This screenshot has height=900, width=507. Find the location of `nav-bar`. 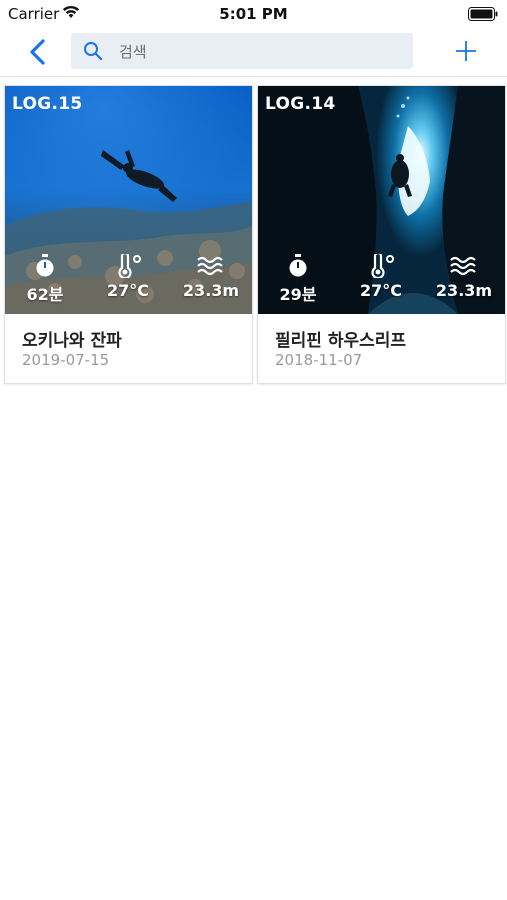

nav-bar is located at coordinates (253, 52).